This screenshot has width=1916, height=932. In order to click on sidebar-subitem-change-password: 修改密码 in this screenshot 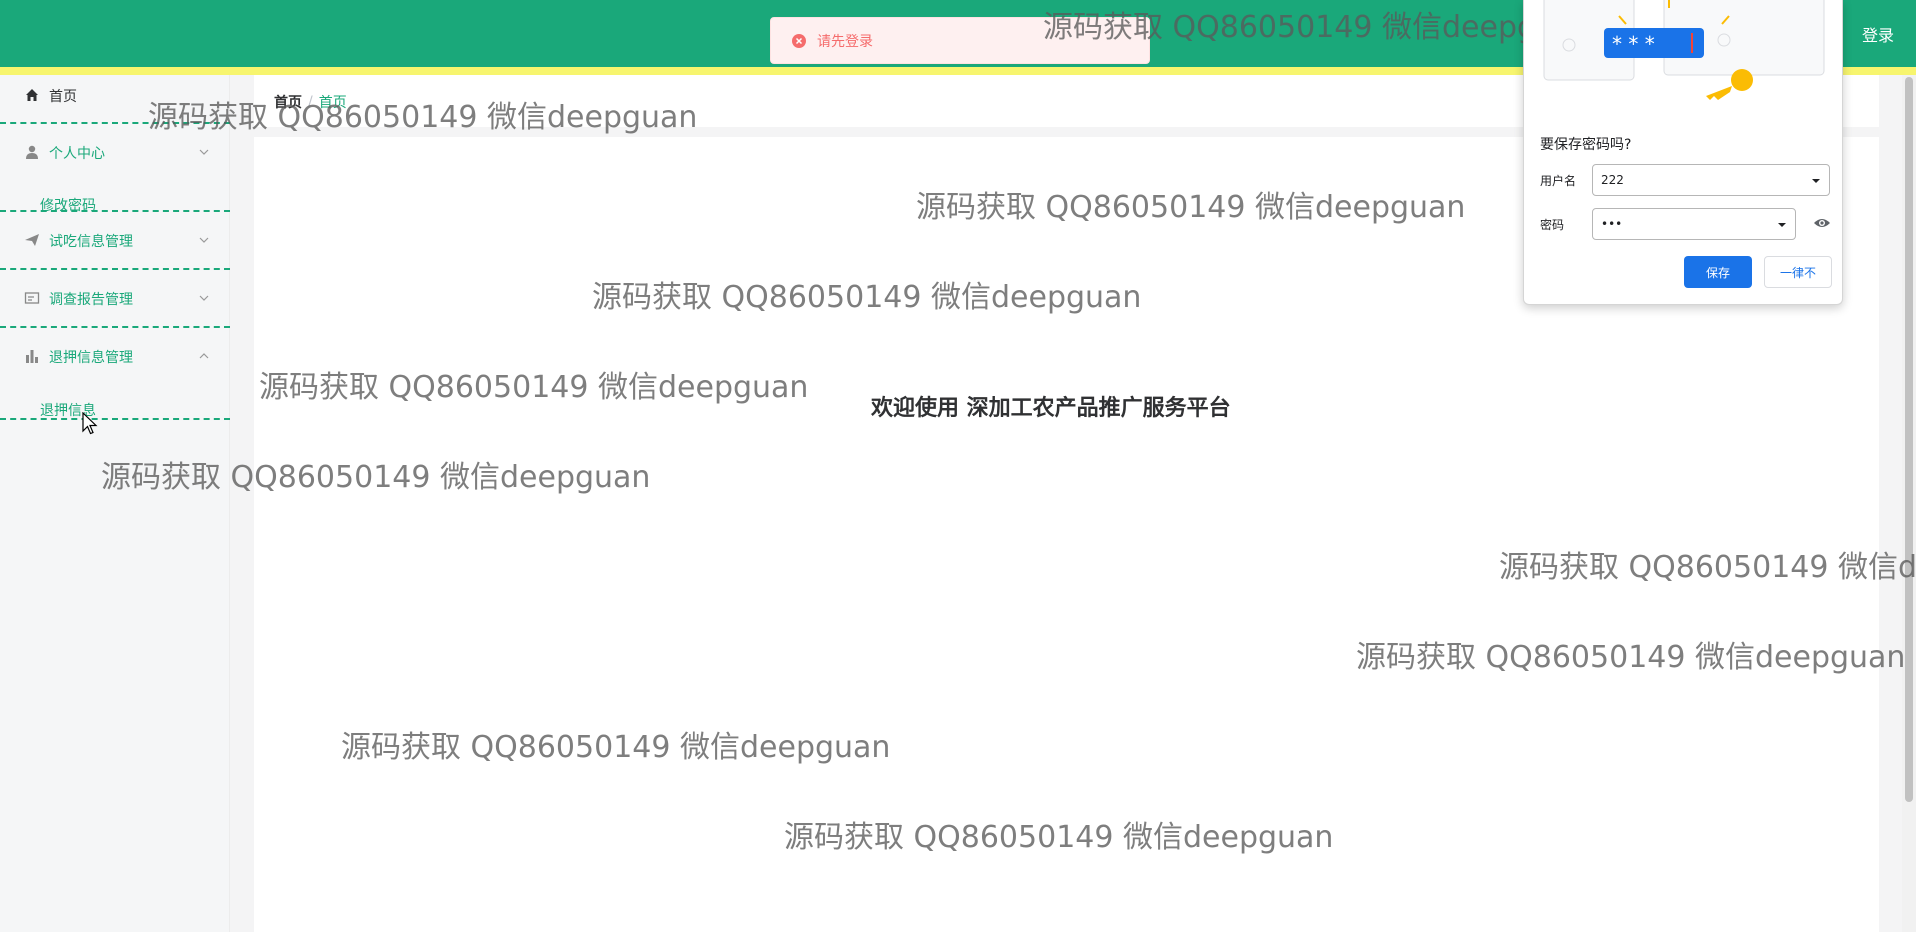, I will do `click(115, 205)`.